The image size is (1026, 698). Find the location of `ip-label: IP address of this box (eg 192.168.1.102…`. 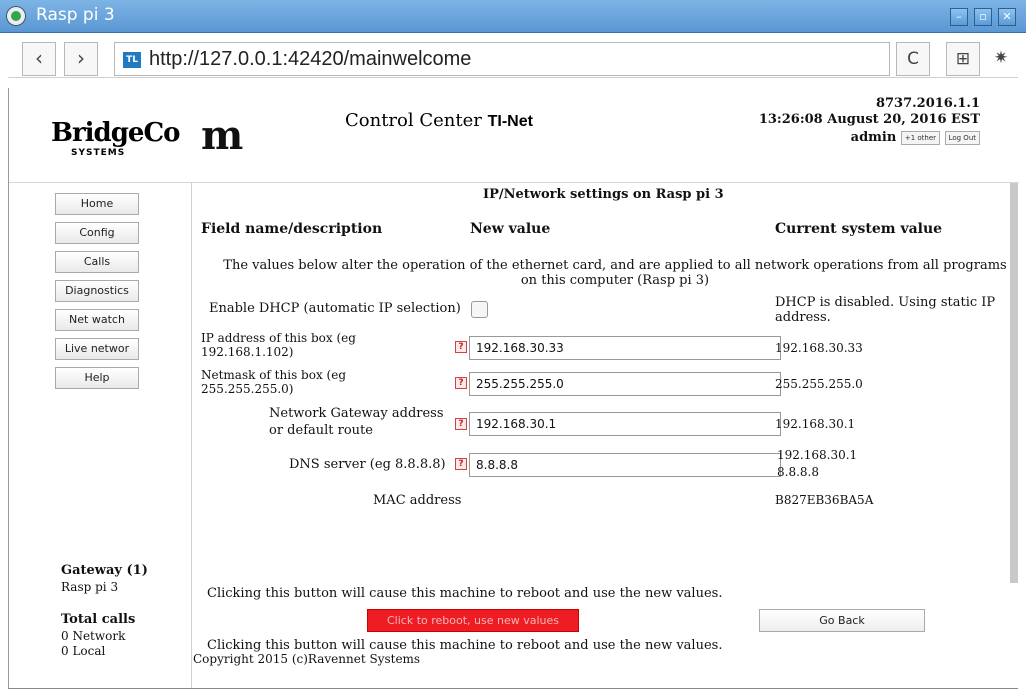

ip-label: IP address of this box (eg 192.168.1.102… is located at coordinates (278, 345).